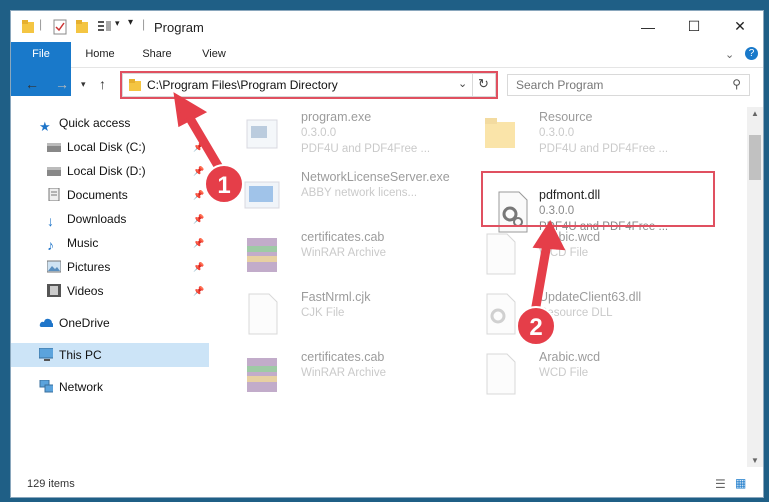 The height and width of the screenshot is (502, 769). Describe the element at coordinates (336, 117) in the screenshot. I see `file-name: program.exe` at that location.